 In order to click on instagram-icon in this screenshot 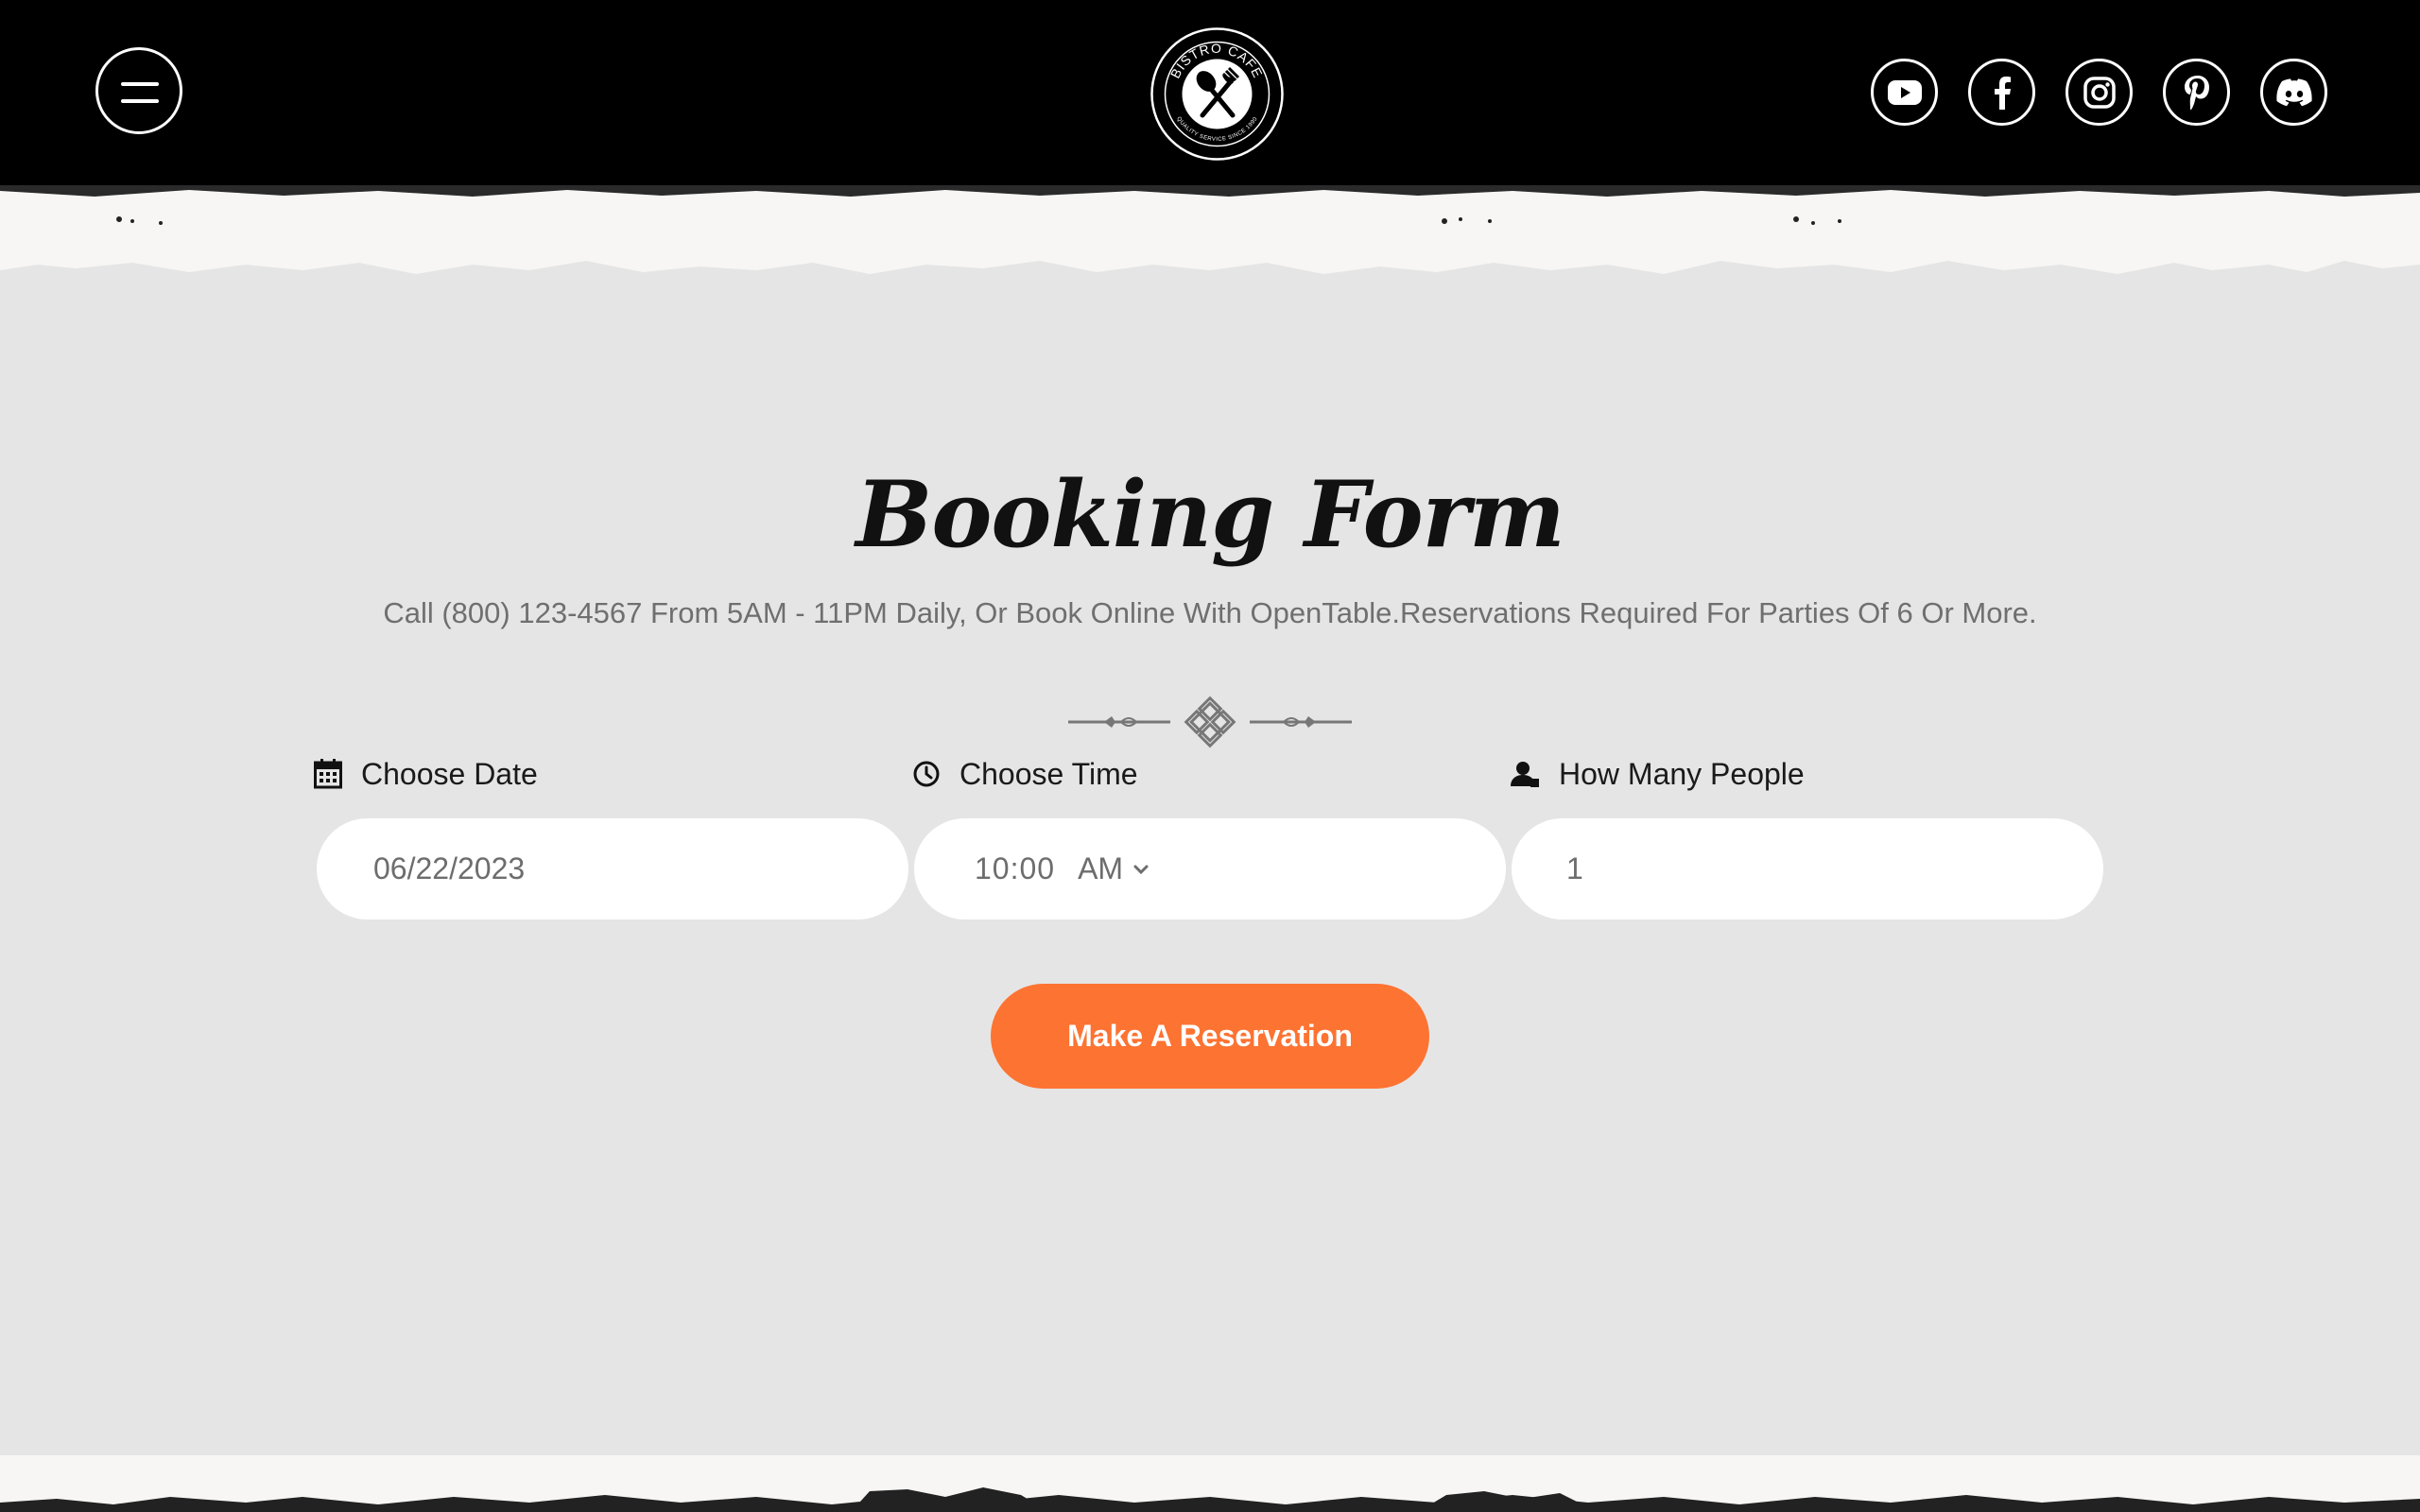, I will do `click(2099, 92)`.